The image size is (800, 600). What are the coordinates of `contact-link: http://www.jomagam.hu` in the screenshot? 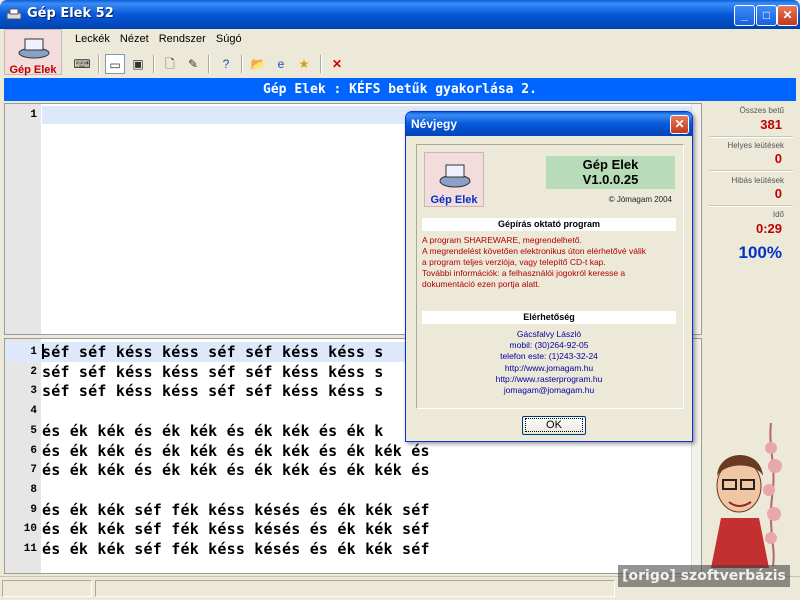 It's located at (549, 368).